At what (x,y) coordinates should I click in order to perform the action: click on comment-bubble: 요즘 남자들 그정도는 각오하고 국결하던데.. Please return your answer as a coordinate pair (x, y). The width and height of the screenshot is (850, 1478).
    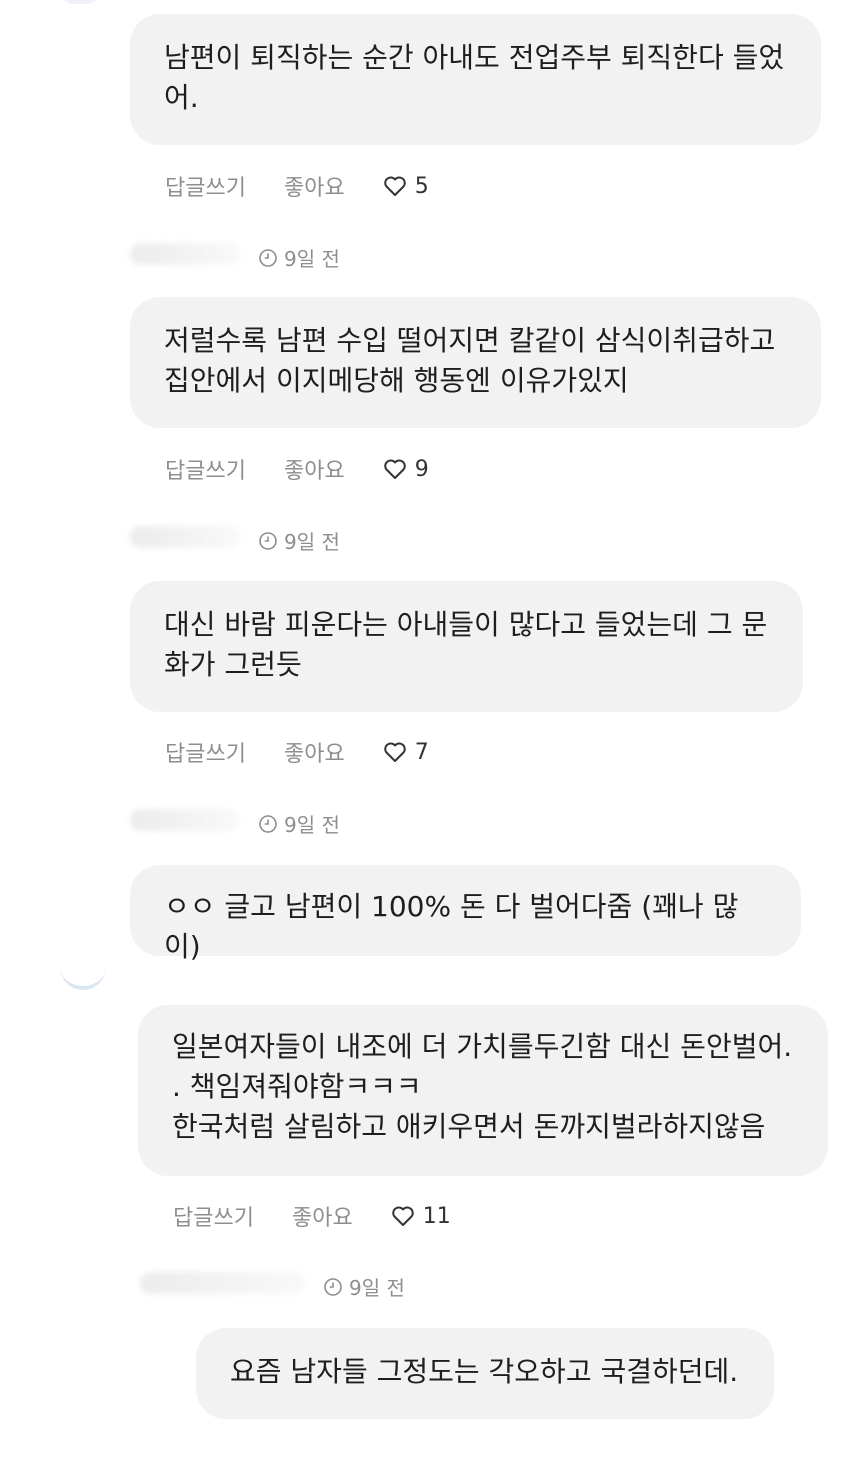
    Looking at the image, I should click on (485, 1373).